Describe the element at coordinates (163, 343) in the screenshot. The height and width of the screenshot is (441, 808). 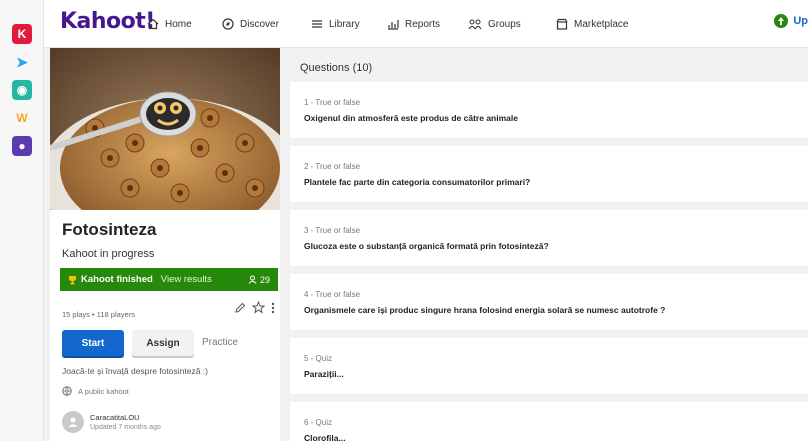
I see `assign-button: Assign` at that location.